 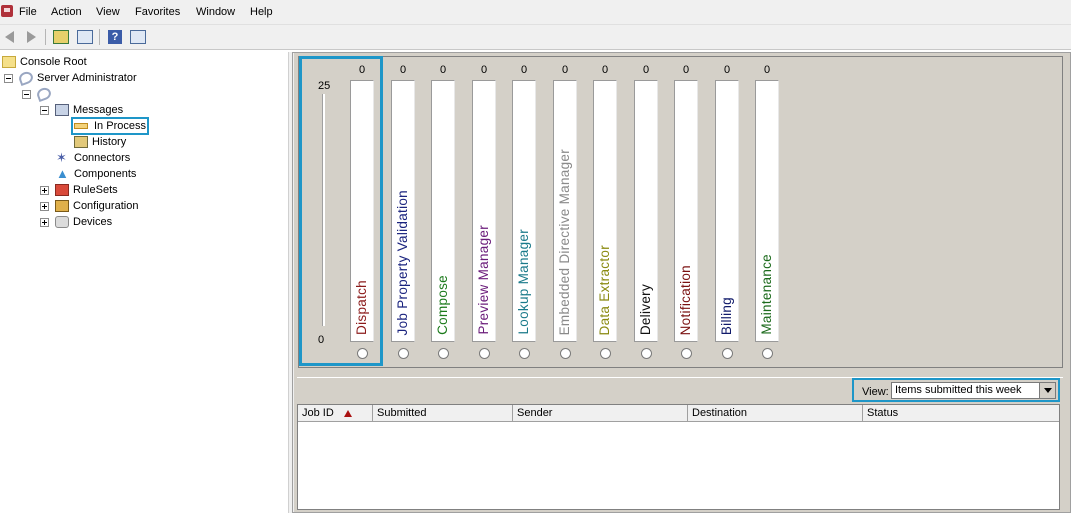 What do you see at coordinates (62, 222) in the screenshot?
I see `devices-icon` at bounding box center [62, 222].